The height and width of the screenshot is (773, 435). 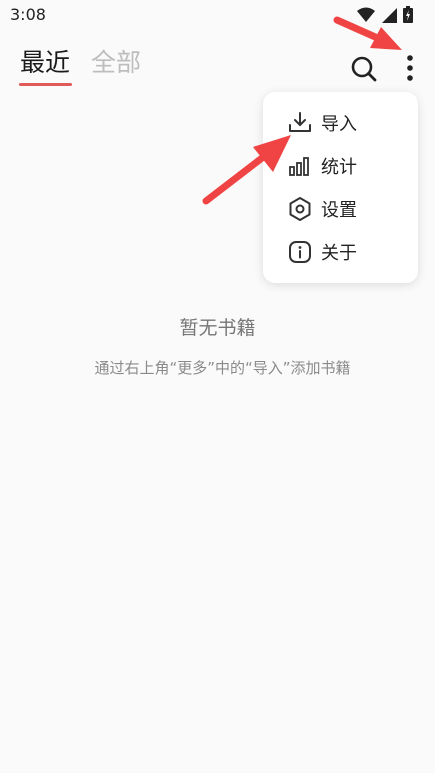 What do you see at coordinates (45, 84) in the screenshot?
I see `active-tab-indicator` at bounding box center [45, 84].